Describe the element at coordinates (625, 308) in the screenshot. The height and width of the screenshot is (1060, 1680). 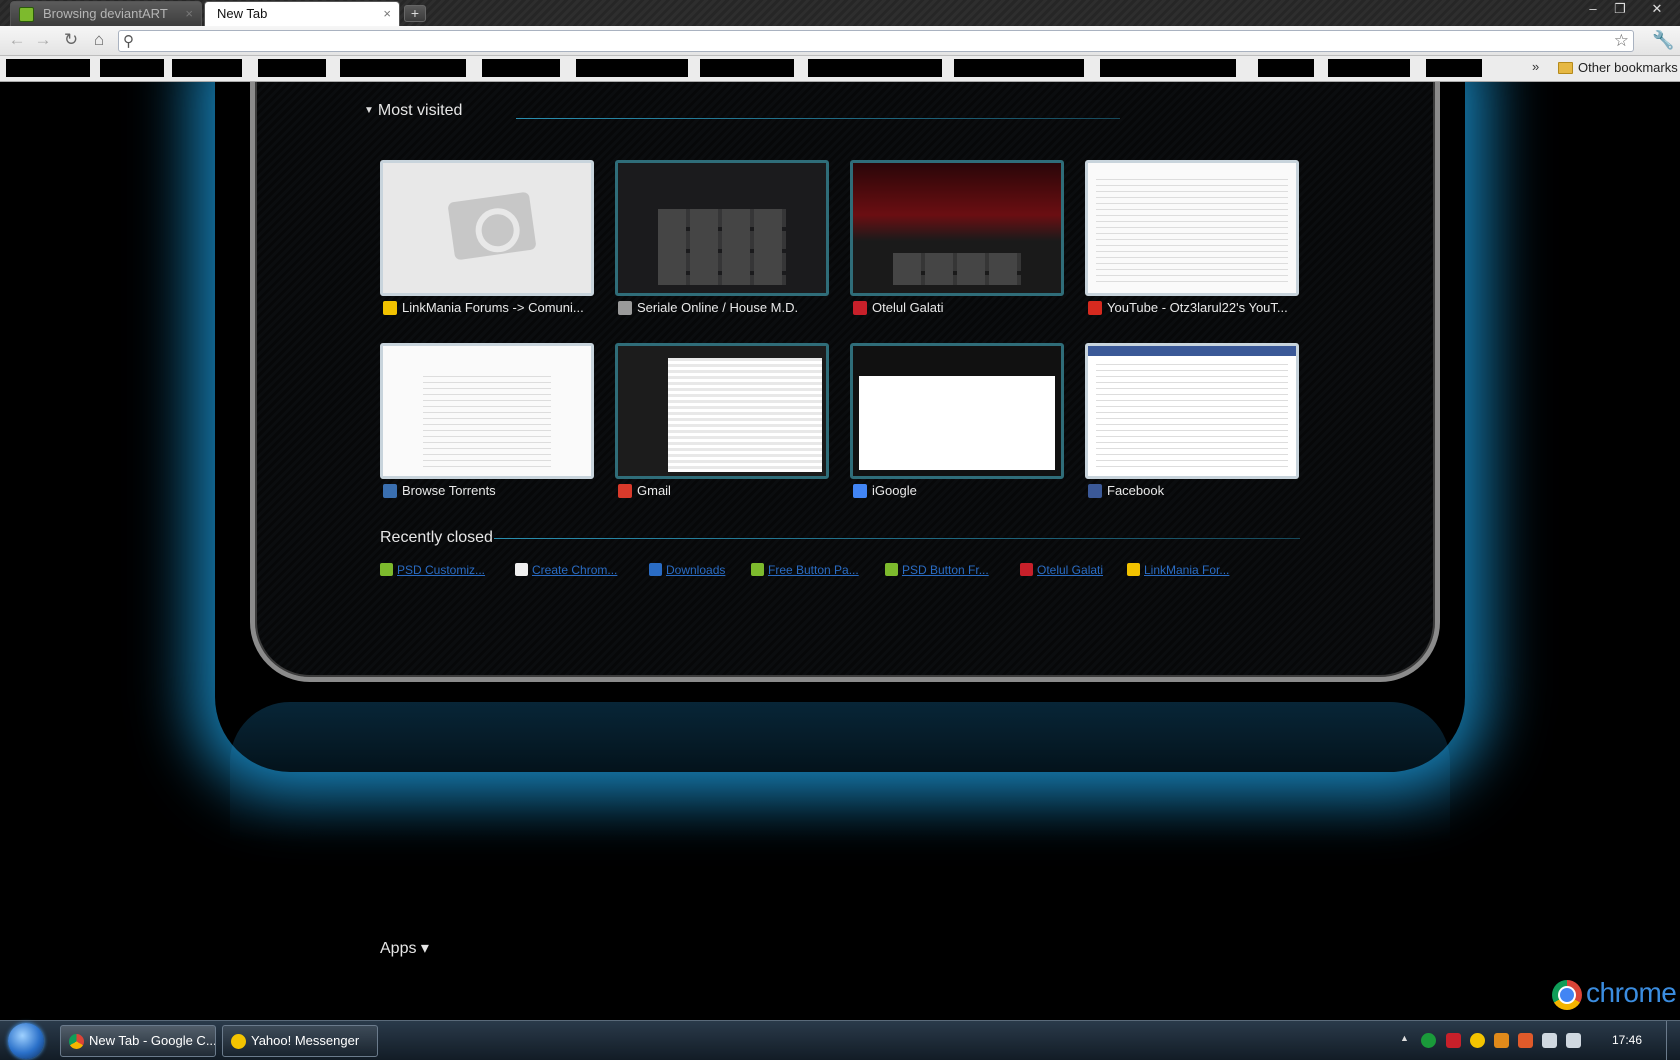
I see `seriale-favicon-icon` at that location.